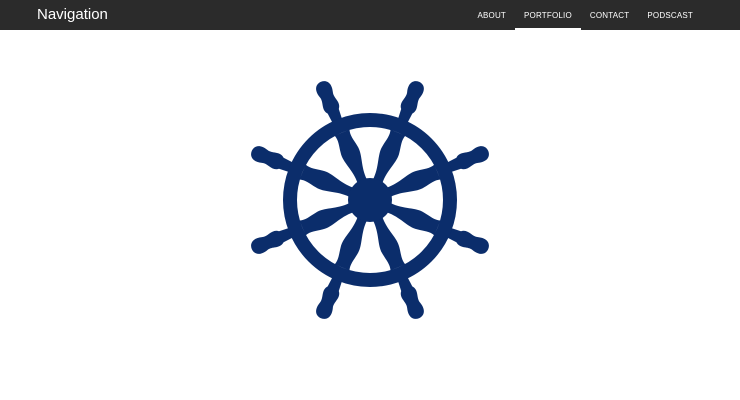 This screenshot has width=740, height=400. I want to click on nav-link-portfolio: PORTFOLIO, so click(548, 15).